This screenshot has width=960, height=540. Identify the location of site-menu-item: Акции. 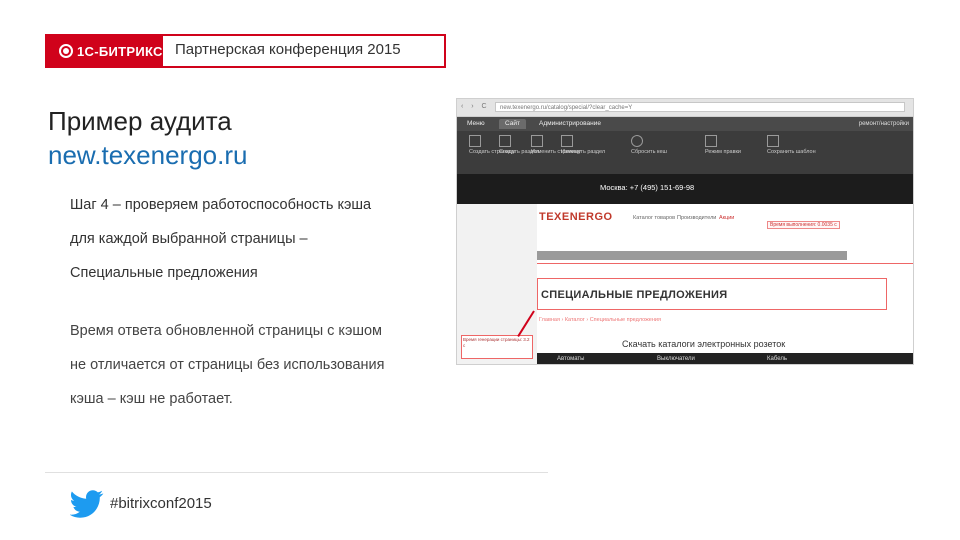
(727, 218).